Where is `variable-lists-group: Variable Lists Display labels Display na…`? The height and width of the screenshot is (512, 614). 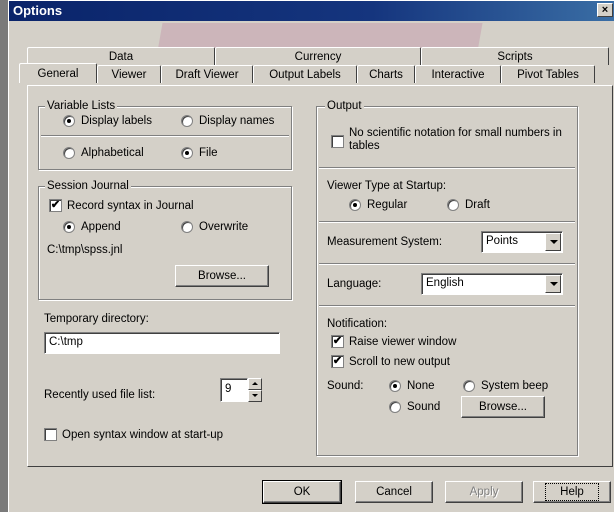 variable-lists-group: Variable Lists Display labels Display na… is located at coordinates (165, 134).